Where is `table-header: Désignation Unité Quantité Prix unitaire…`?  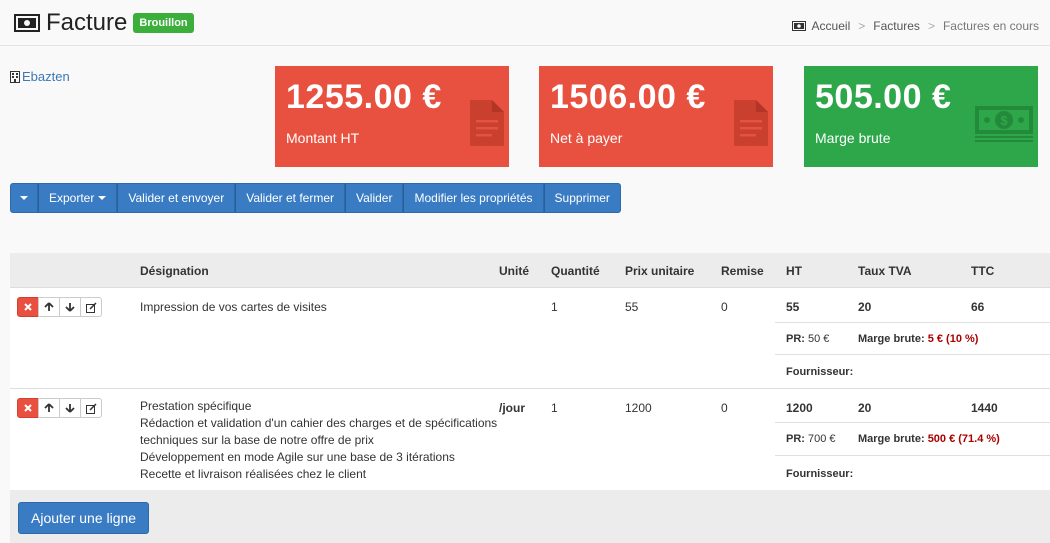
table-header: Désignation Unité Quantité Prix unitaire… is located at coordinates (530, 270).